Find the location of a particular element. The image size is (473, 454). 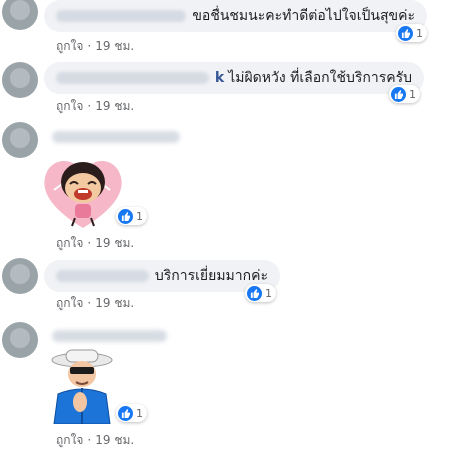

name-tail: k is located at coordinates (219, 78).